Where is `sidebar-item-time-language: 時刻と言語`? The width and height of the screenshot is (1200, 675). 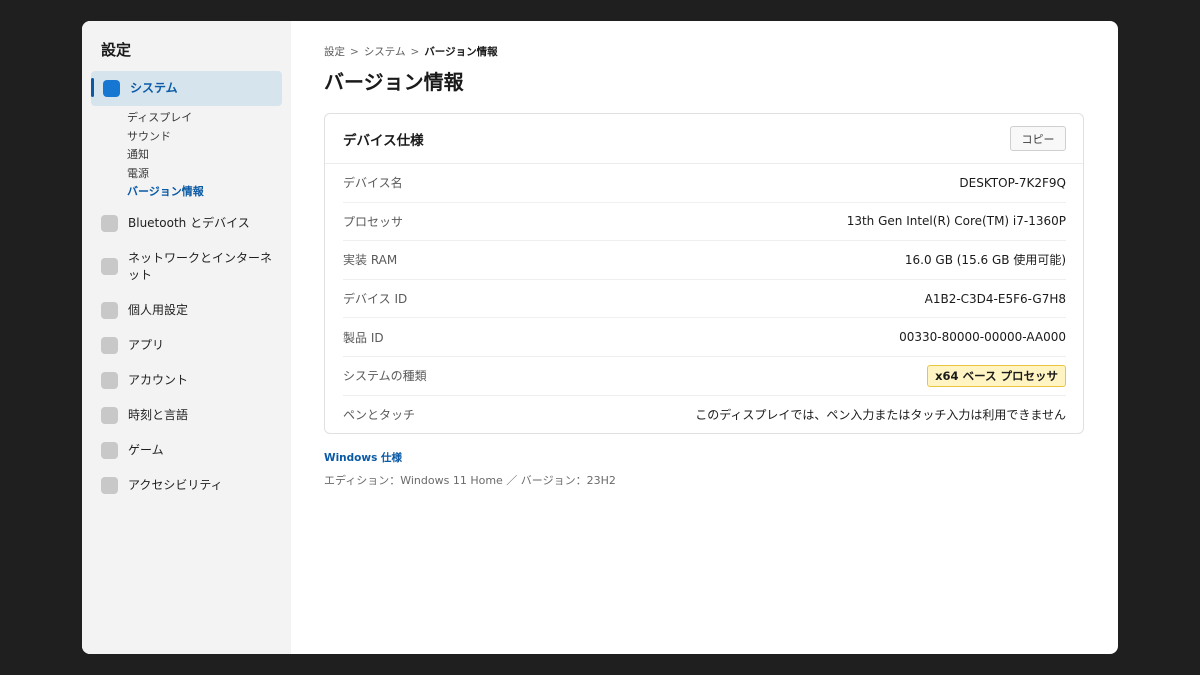
sidebar-item-time-language: 時刻と言語 is located at coordinates (186, 415).